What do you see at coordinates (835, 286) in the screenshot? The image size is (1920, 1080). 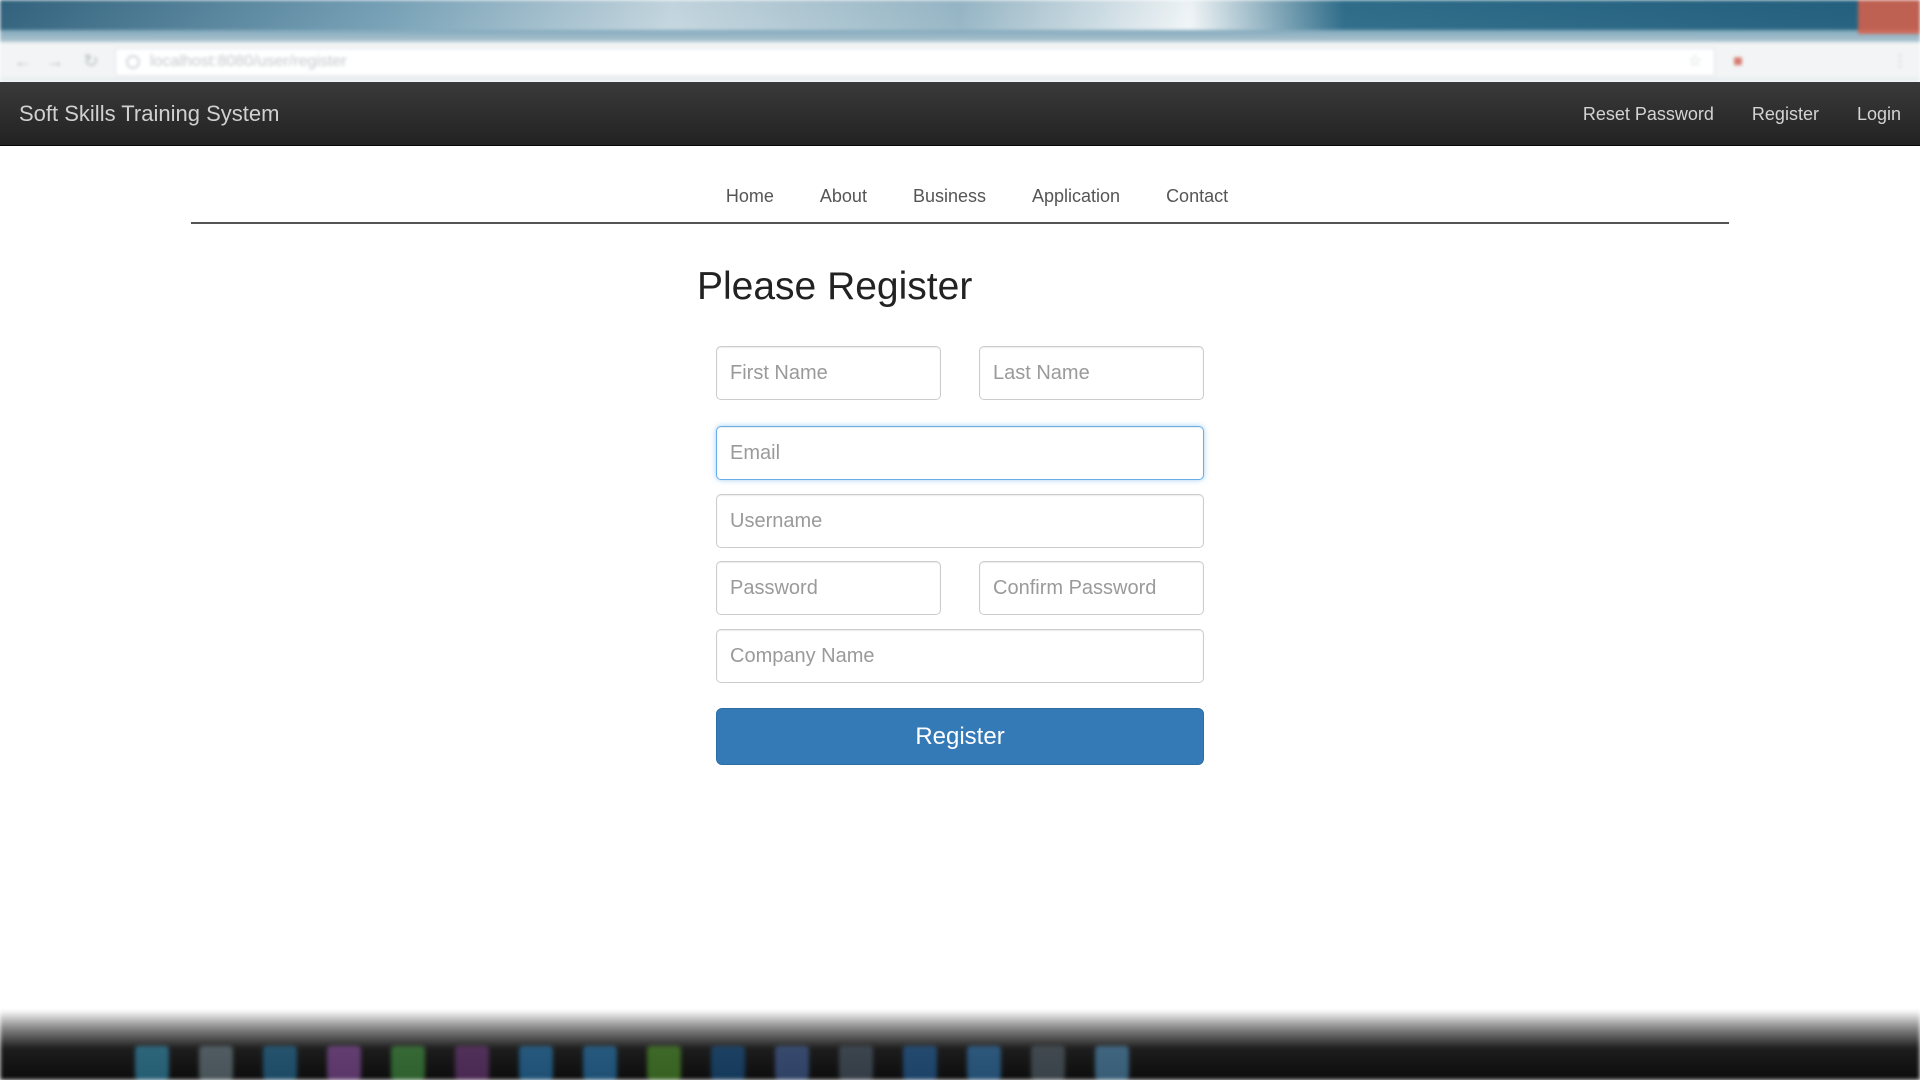 I see `page-title: Please Register` at bounding box center [835, 286].